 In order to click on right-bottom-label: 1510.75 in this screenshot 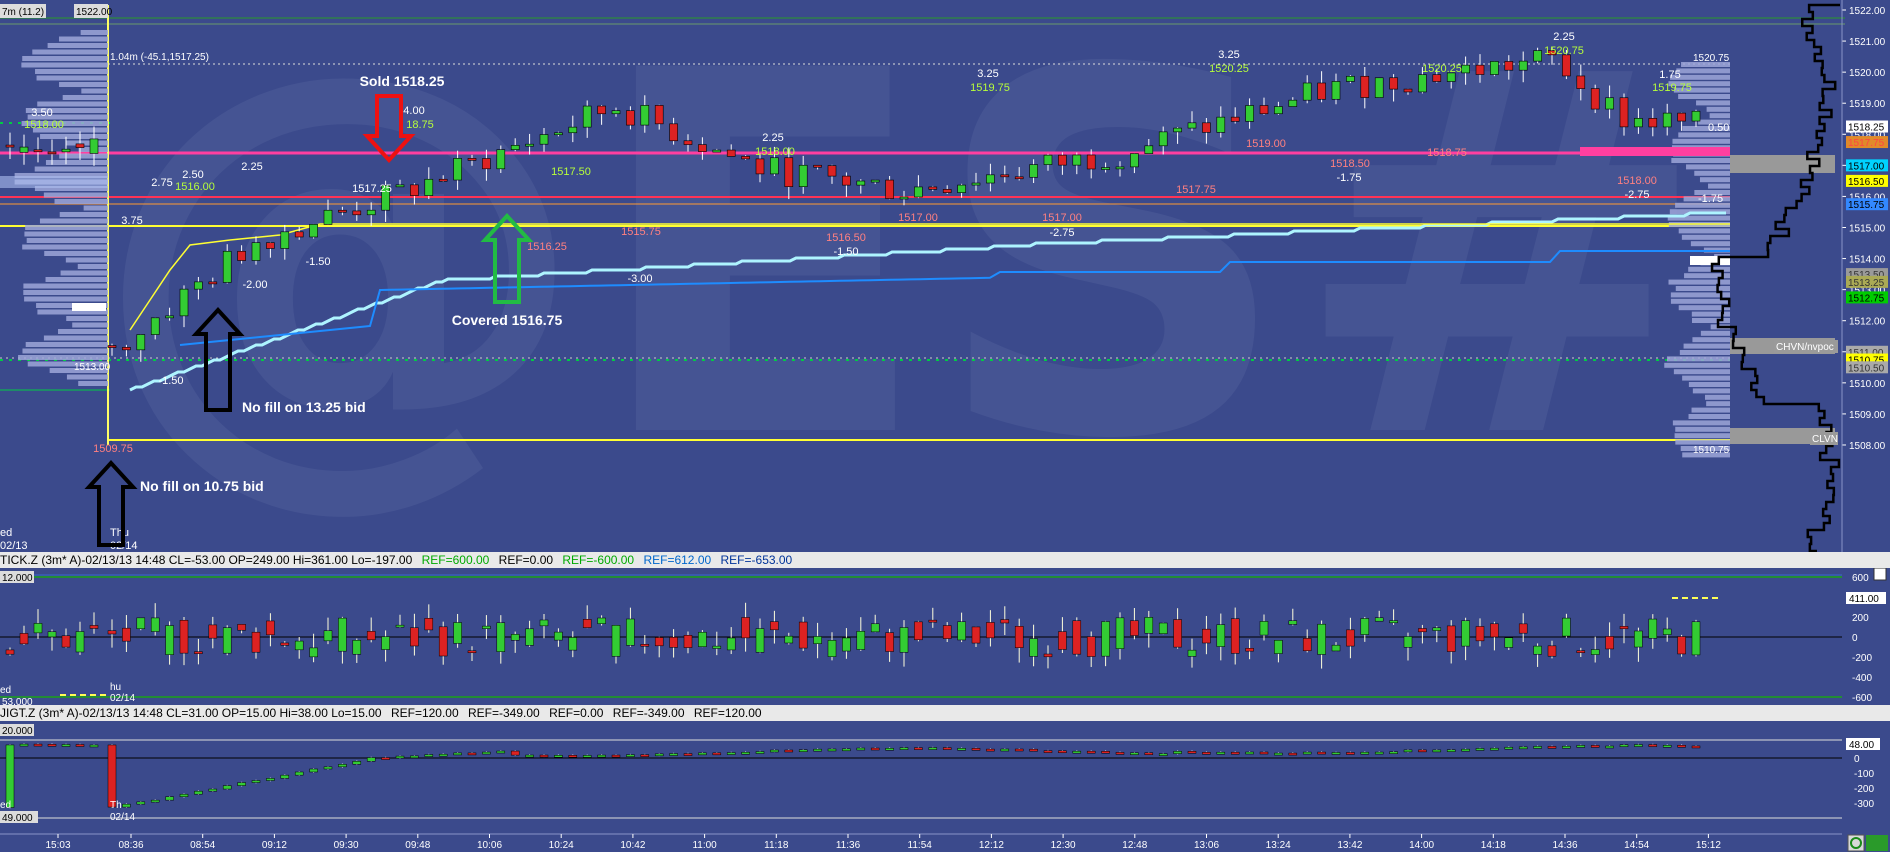, I will do `click(1711, 450)`.